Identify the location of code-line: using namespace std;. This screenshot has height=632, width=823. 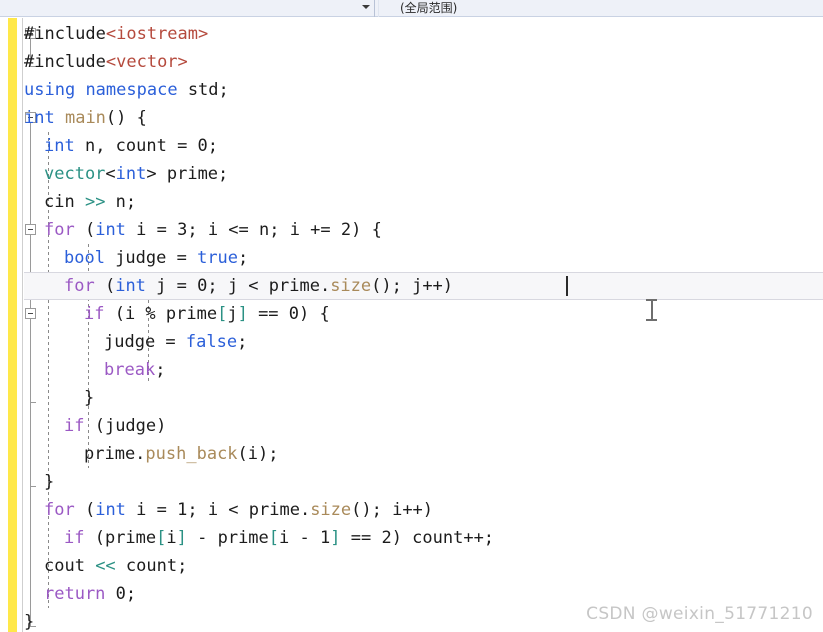
(126, 90).